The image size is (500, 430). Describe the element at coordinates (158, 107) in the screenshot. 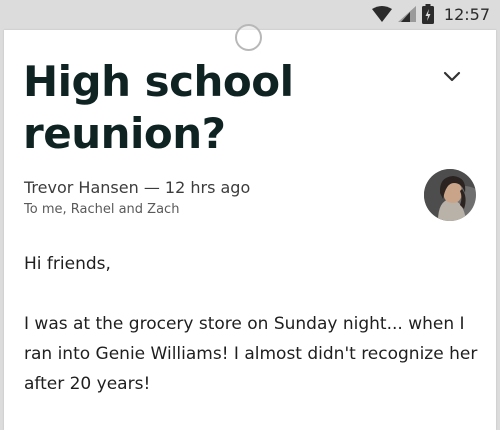

I see `email-subject: High school reunion?` at that location.